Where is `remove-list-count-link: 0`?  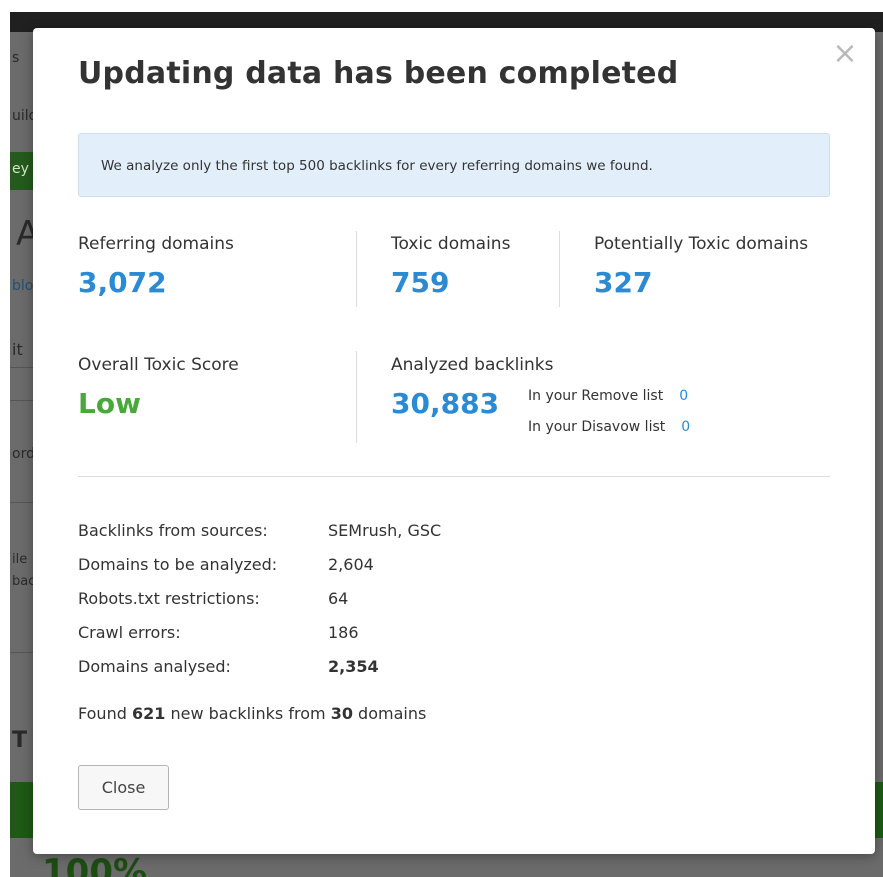
remove-list-count-link: 0 is located at coordinates (683, 396).